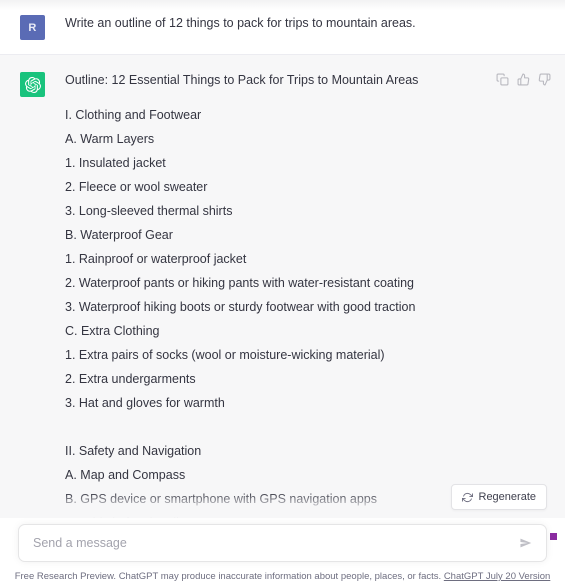  I want to click on mouse-cursor-indicator, so click(553, 536).